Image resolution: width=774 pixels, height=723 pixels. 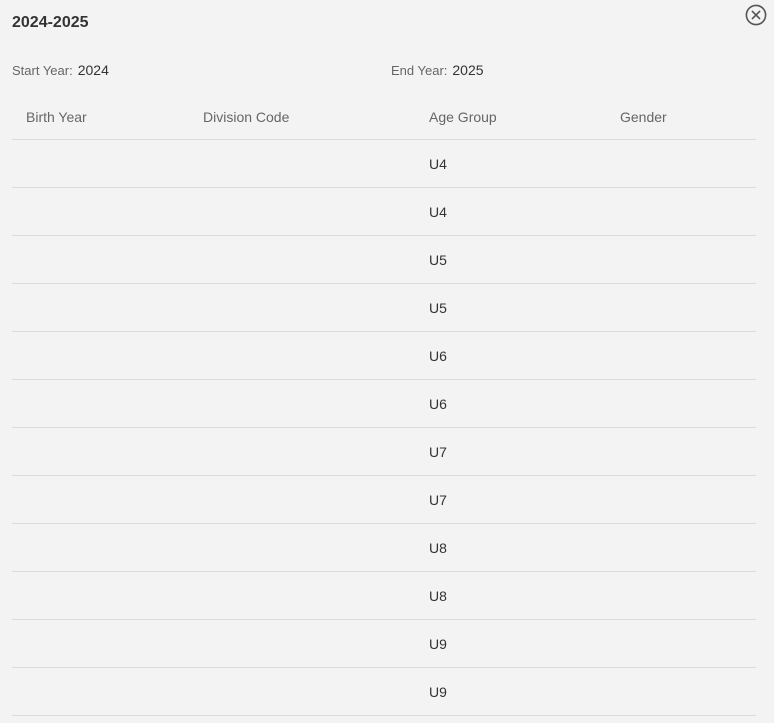 I want to click on column-header-birth-year: Birth Year, so click(x=56, y=117).